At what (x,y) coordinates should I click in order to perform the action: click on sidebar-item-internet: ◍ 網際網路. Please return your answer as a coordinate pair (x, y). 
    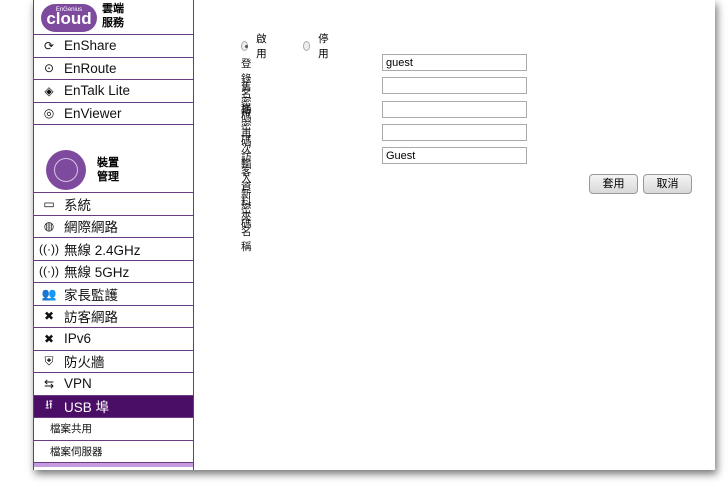
    Looking at the image, I should click on (113, 227).